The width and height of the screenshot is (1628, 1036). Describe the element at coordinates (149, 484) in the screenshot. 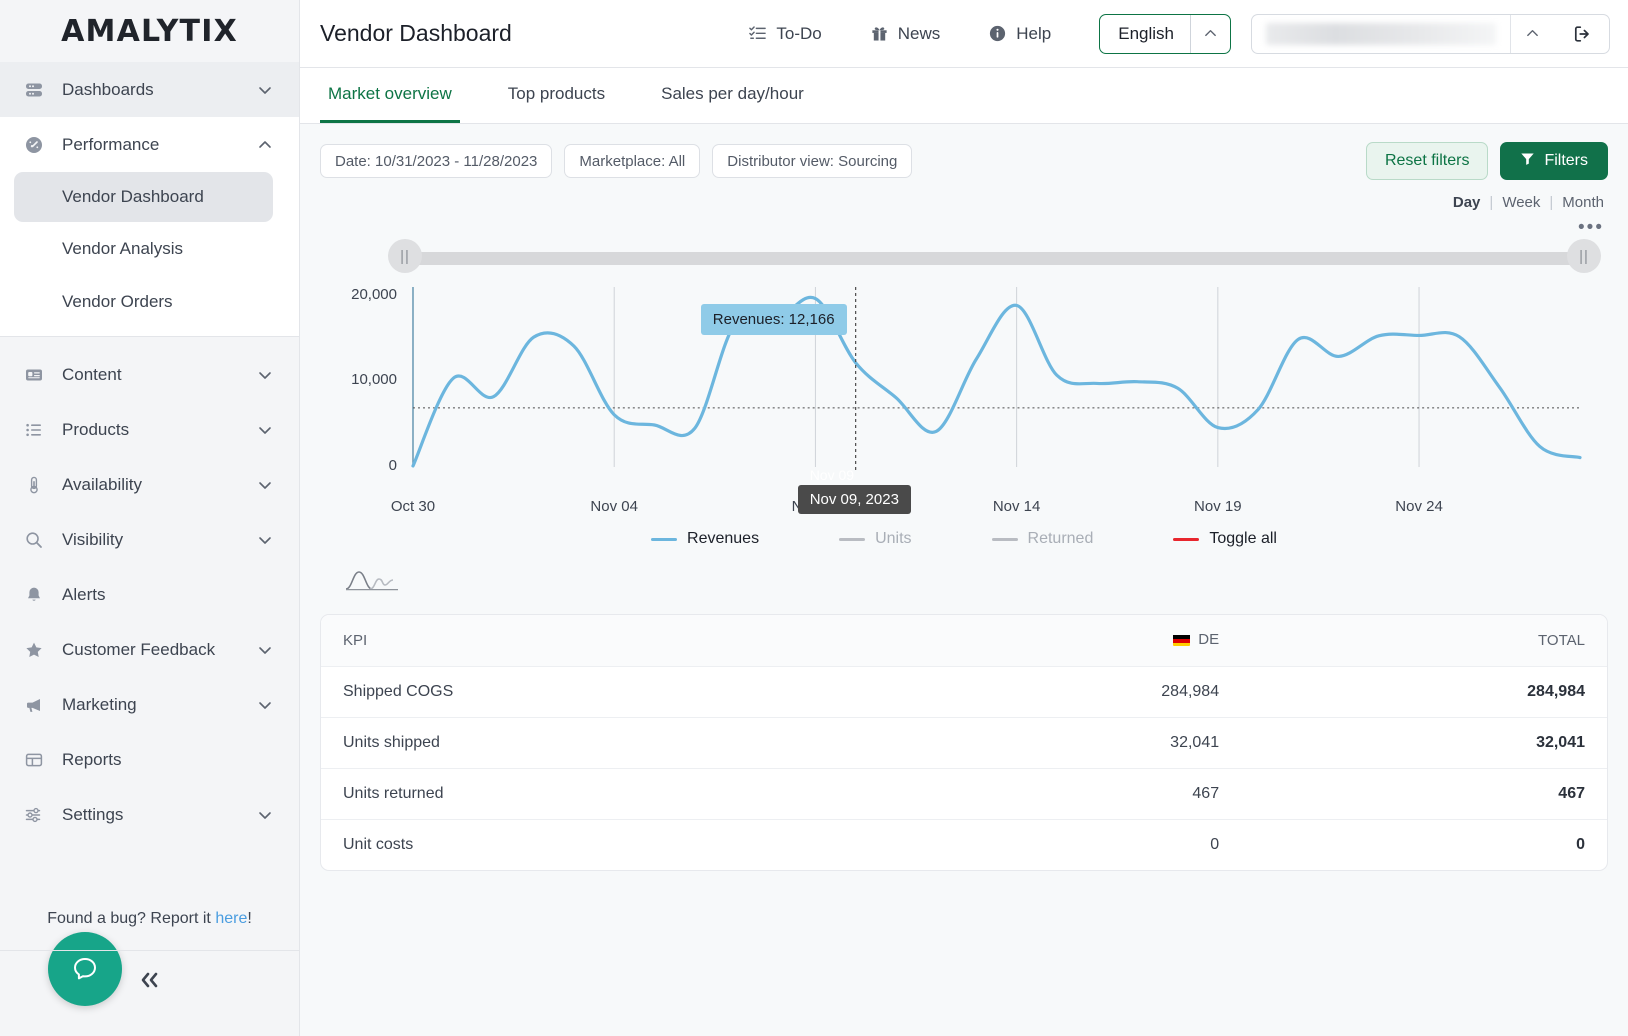

I see `sidebar-item-availability: Availability` at that location.